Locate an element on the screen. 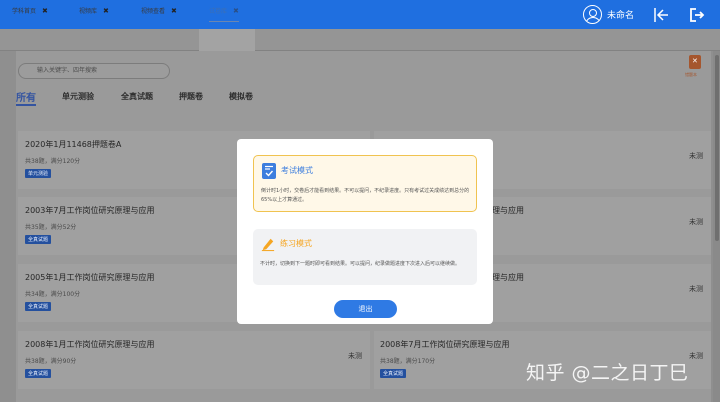 The width and height of the screenshot is (720, 402). tab-label: 试卷库 is located at coordinates (218, 11).